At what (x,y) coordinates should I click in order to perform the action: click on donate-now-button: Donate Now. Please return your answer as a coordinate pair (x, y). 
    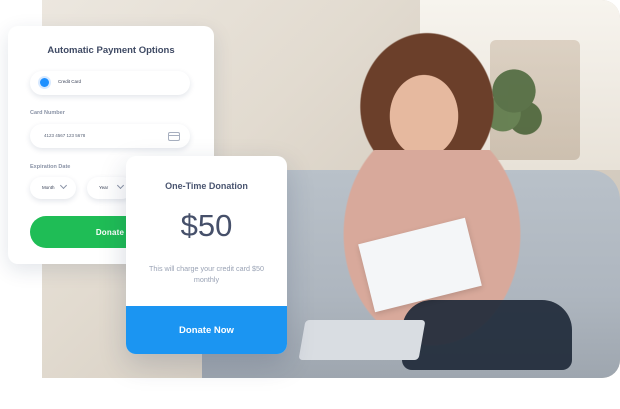
    Looking at the image, I should click on (206, 330).